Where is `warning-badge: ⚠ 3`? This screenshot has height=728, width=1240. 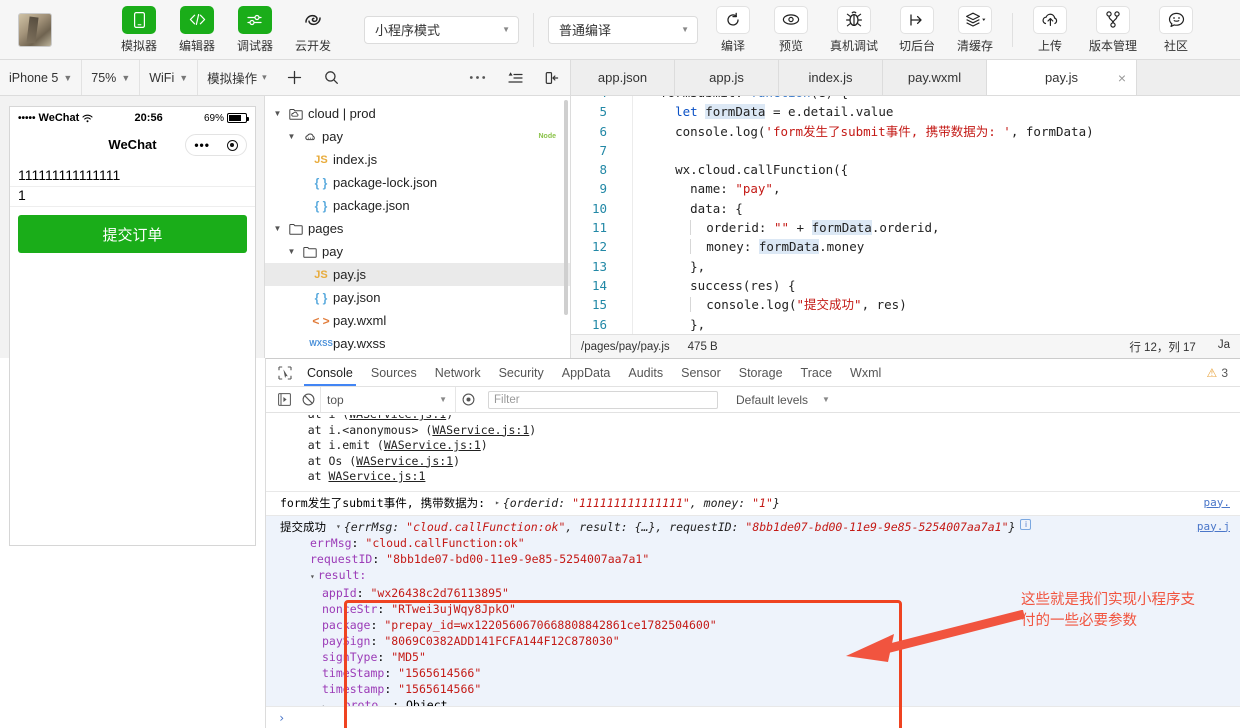
warning-badge: ⚠ 3 is located at coordinates (1217, 373).